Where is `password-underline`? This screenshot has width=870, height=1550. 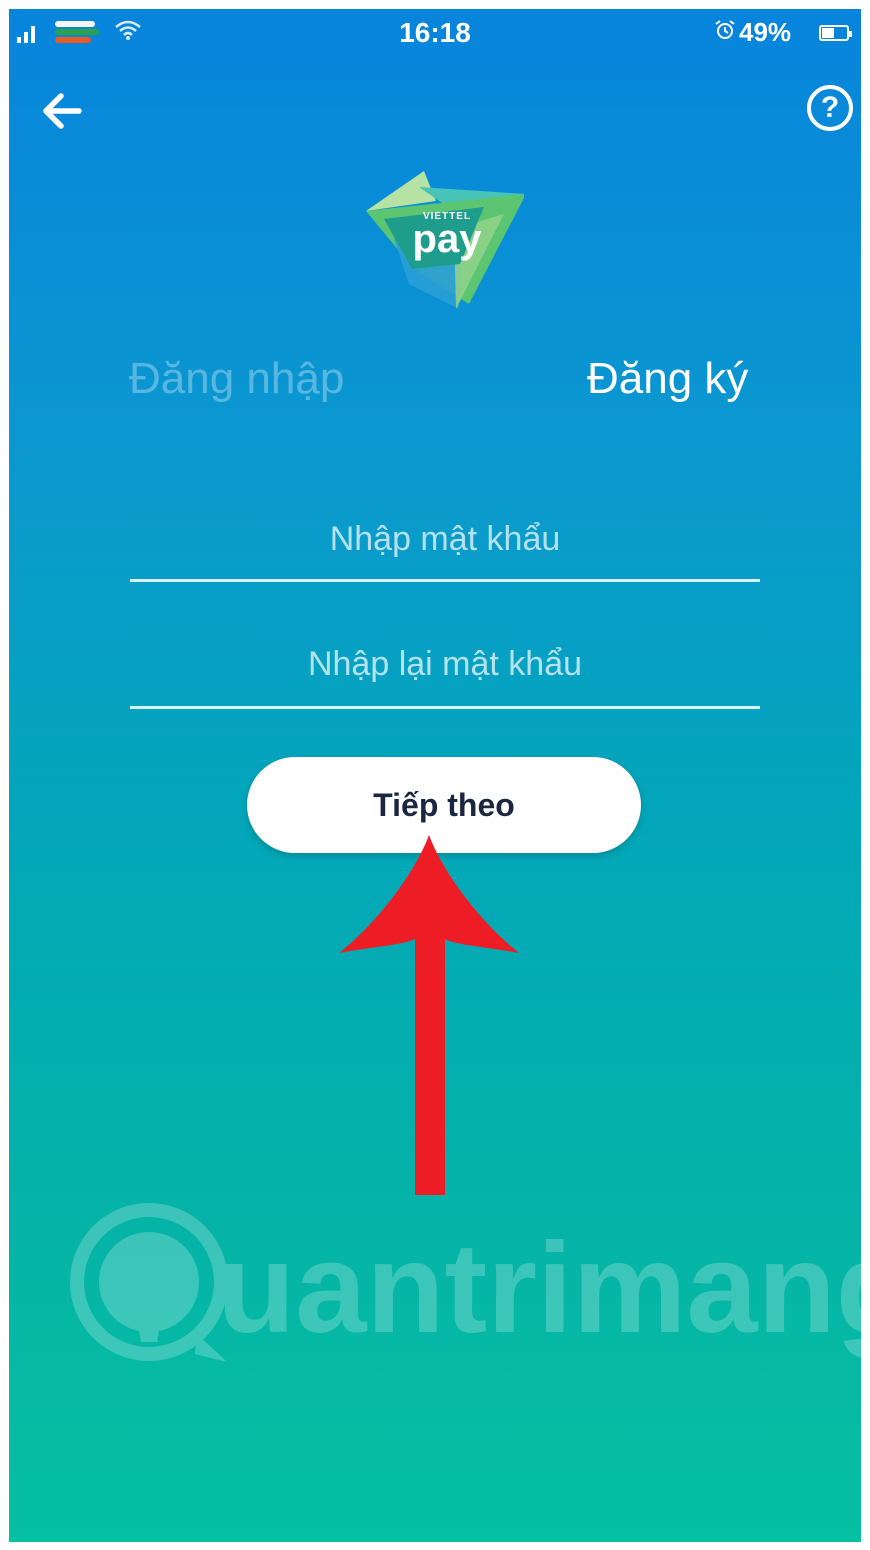 password-underline is located at coordinates (445, 580).